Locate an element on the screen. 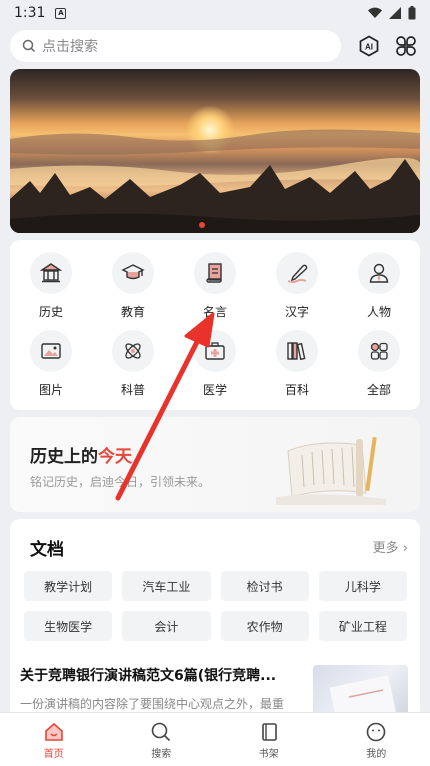  banner-indicator-dot is located at coordinates (202, 225).